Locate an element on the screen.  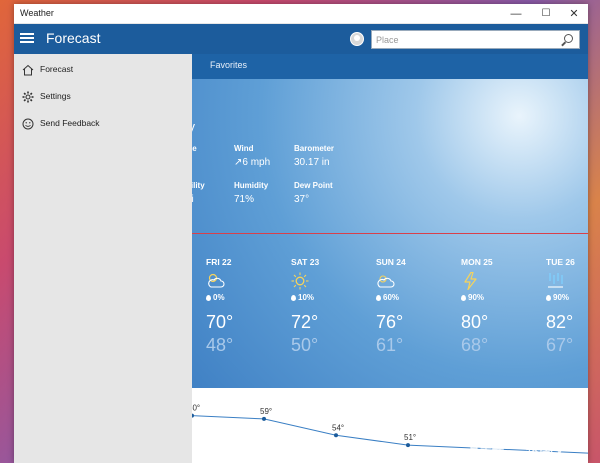
barometer-label: Barometer is located at coordinates (314, 148).